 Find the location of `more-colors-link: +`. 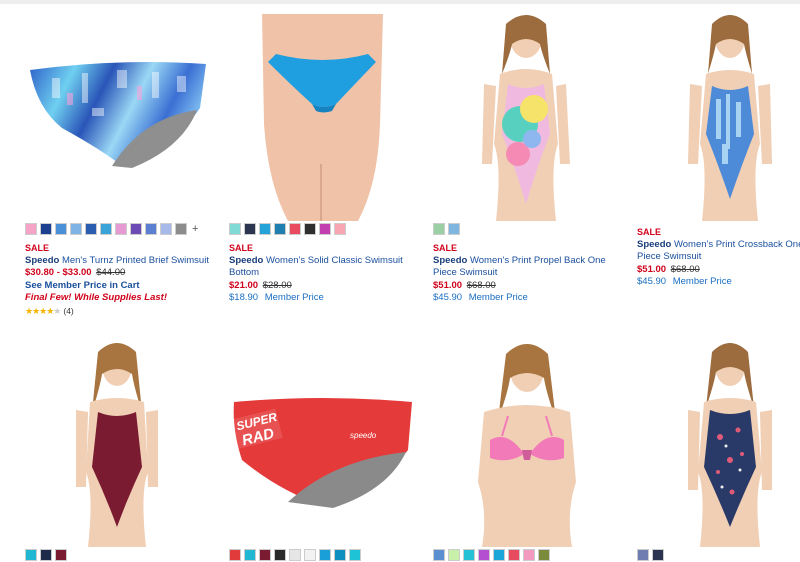

more-colors-link: + is located at coordinates (195, 229).